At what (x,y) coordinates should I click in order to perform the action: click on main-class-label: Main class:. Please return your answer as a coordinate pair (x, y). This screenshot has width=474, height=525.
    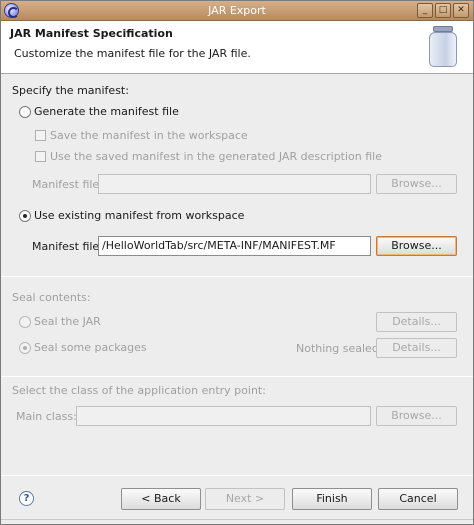
    Looking at the image, I should click on (46, 416).